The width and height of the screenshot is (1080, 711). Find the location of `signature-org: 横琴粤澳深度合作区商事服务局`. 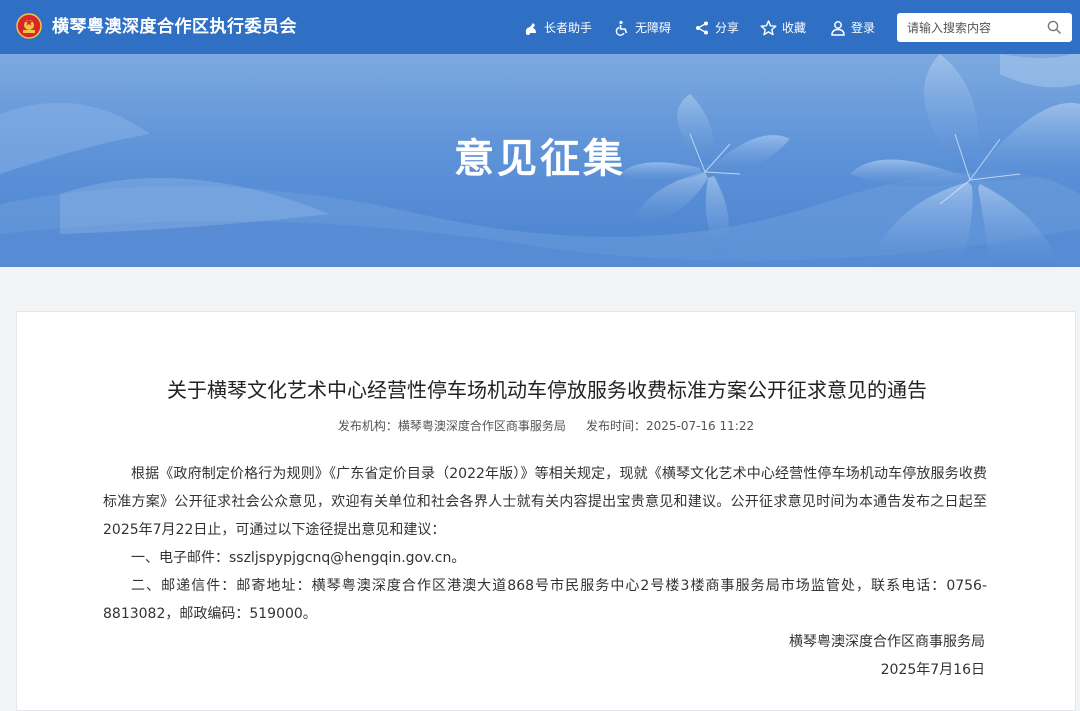

signature-org: 横琴粤澳深度合作区商事服务局 is located at coordinates (887, 642).